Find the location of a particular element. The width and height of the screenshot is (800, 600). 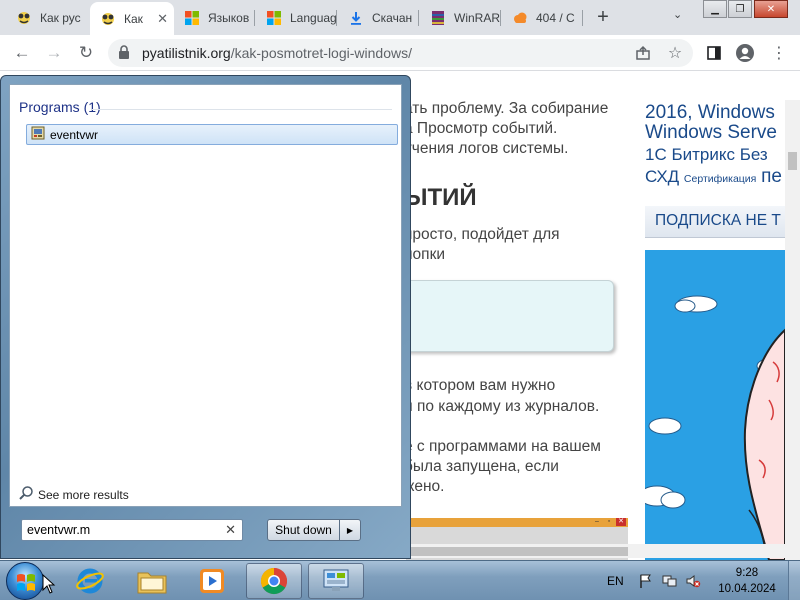

sidebar-tag: пе is located at coordinates (771, 176).